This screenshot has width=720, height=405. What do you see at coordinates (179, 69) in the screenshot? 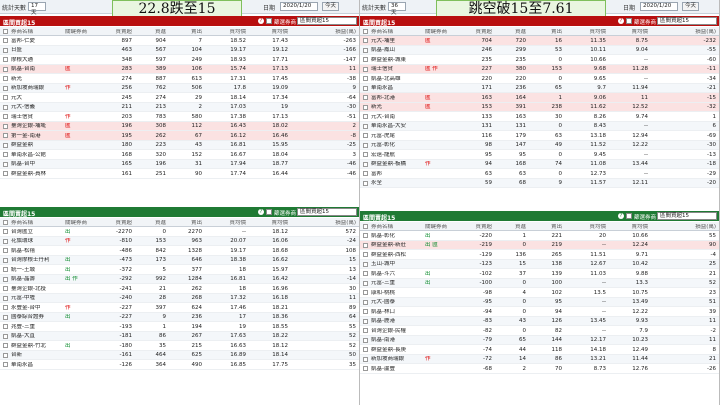
I see `table-row: 凱基-台南 匯 283 389 106 15.74 17.13 11` at bounding box center [179, 69].